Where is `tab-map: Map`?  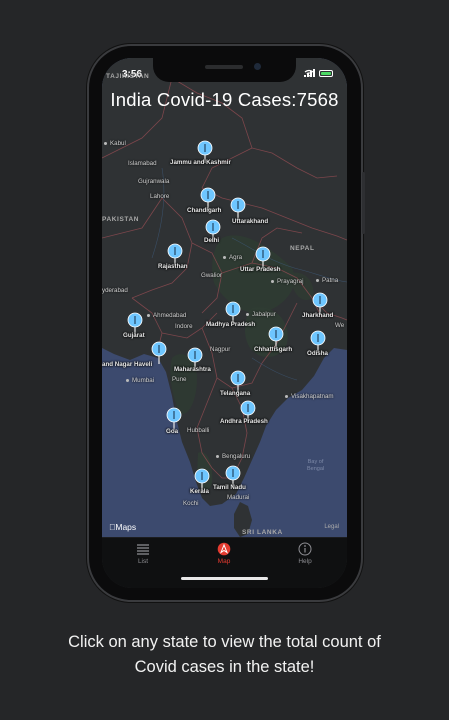 tab-map: Map is located at coordinates (224, 553).